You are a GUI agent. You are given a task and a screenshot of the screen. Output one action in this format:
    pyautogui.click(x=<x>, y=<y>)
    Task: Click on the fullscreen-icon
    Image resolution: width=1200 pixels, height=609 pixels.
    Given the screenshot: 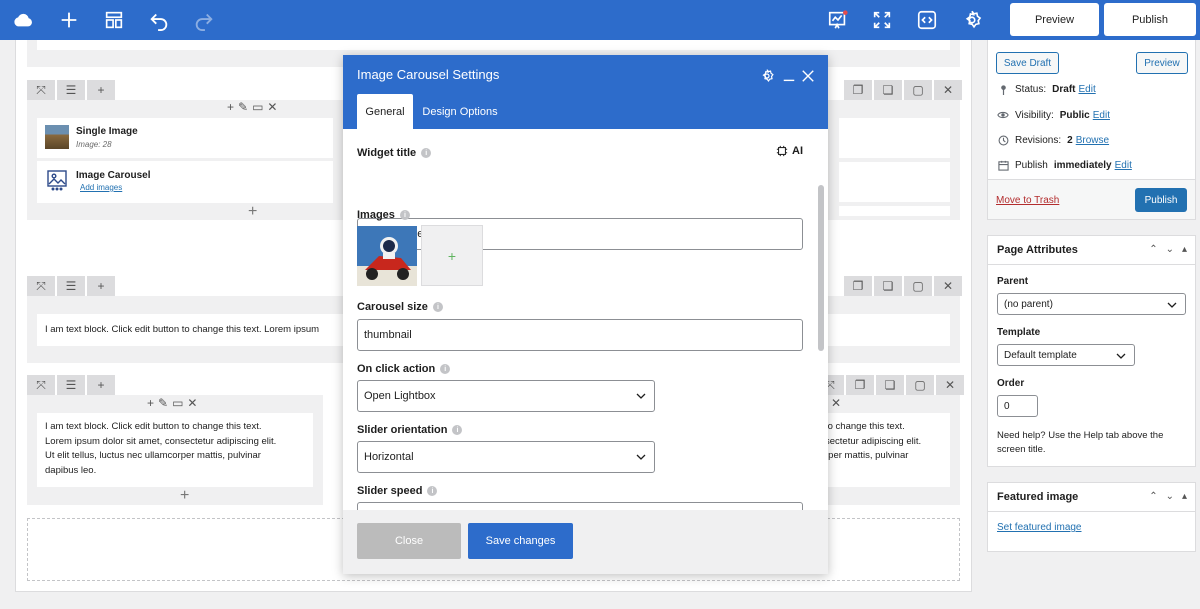 What is the action you would take?
    pyautogui.click(x=882, y=20)
    